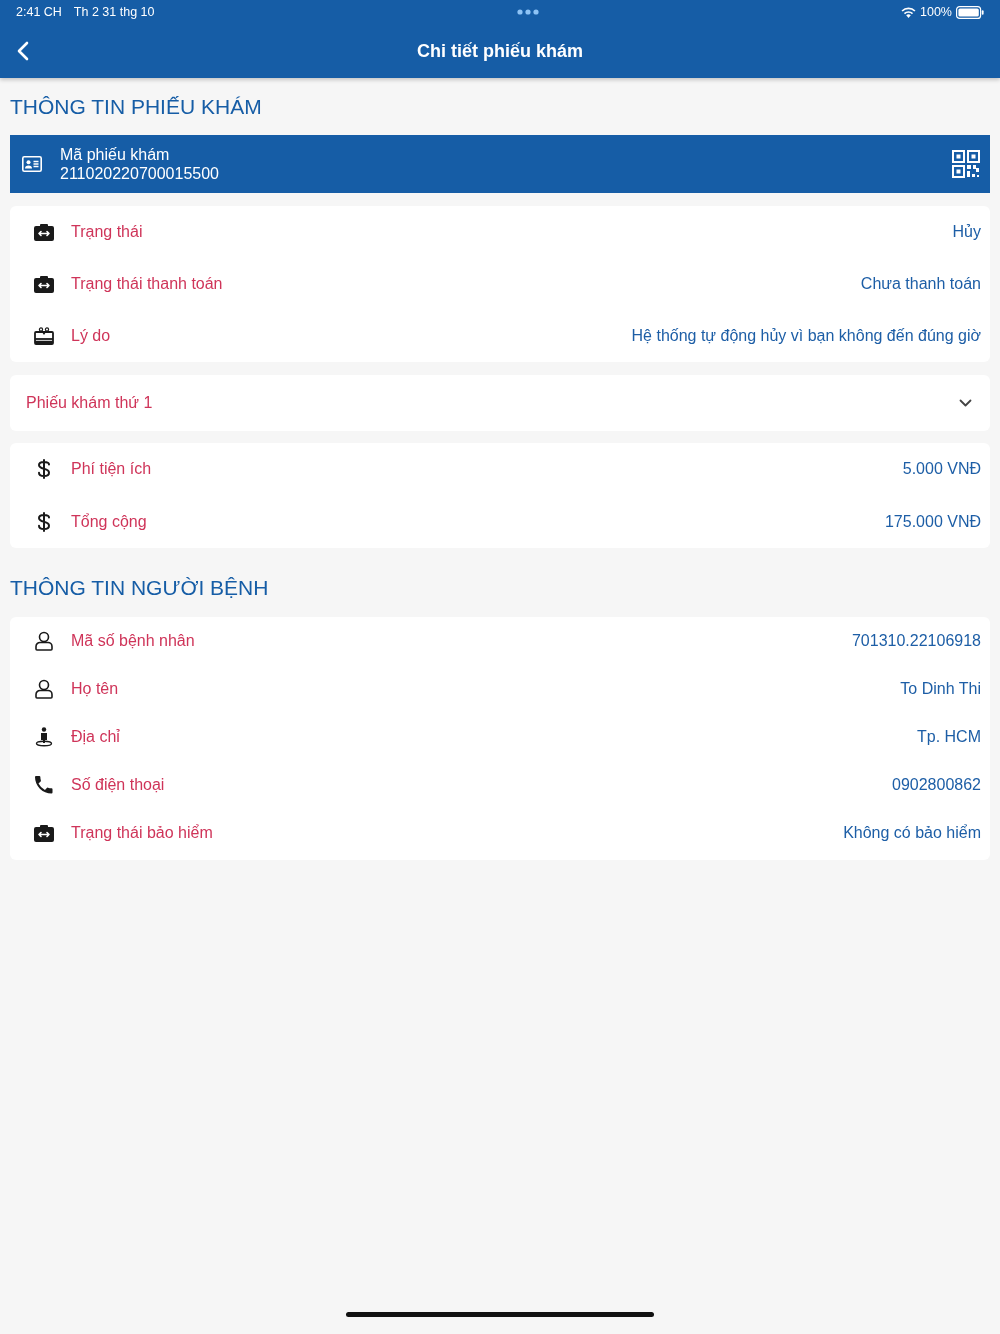  Describe the element at coordinates (806, 336) in the screenshot. I see `field-value: Hệ thống tự động hủy vì bạn không đến đúng giờ` at that location.